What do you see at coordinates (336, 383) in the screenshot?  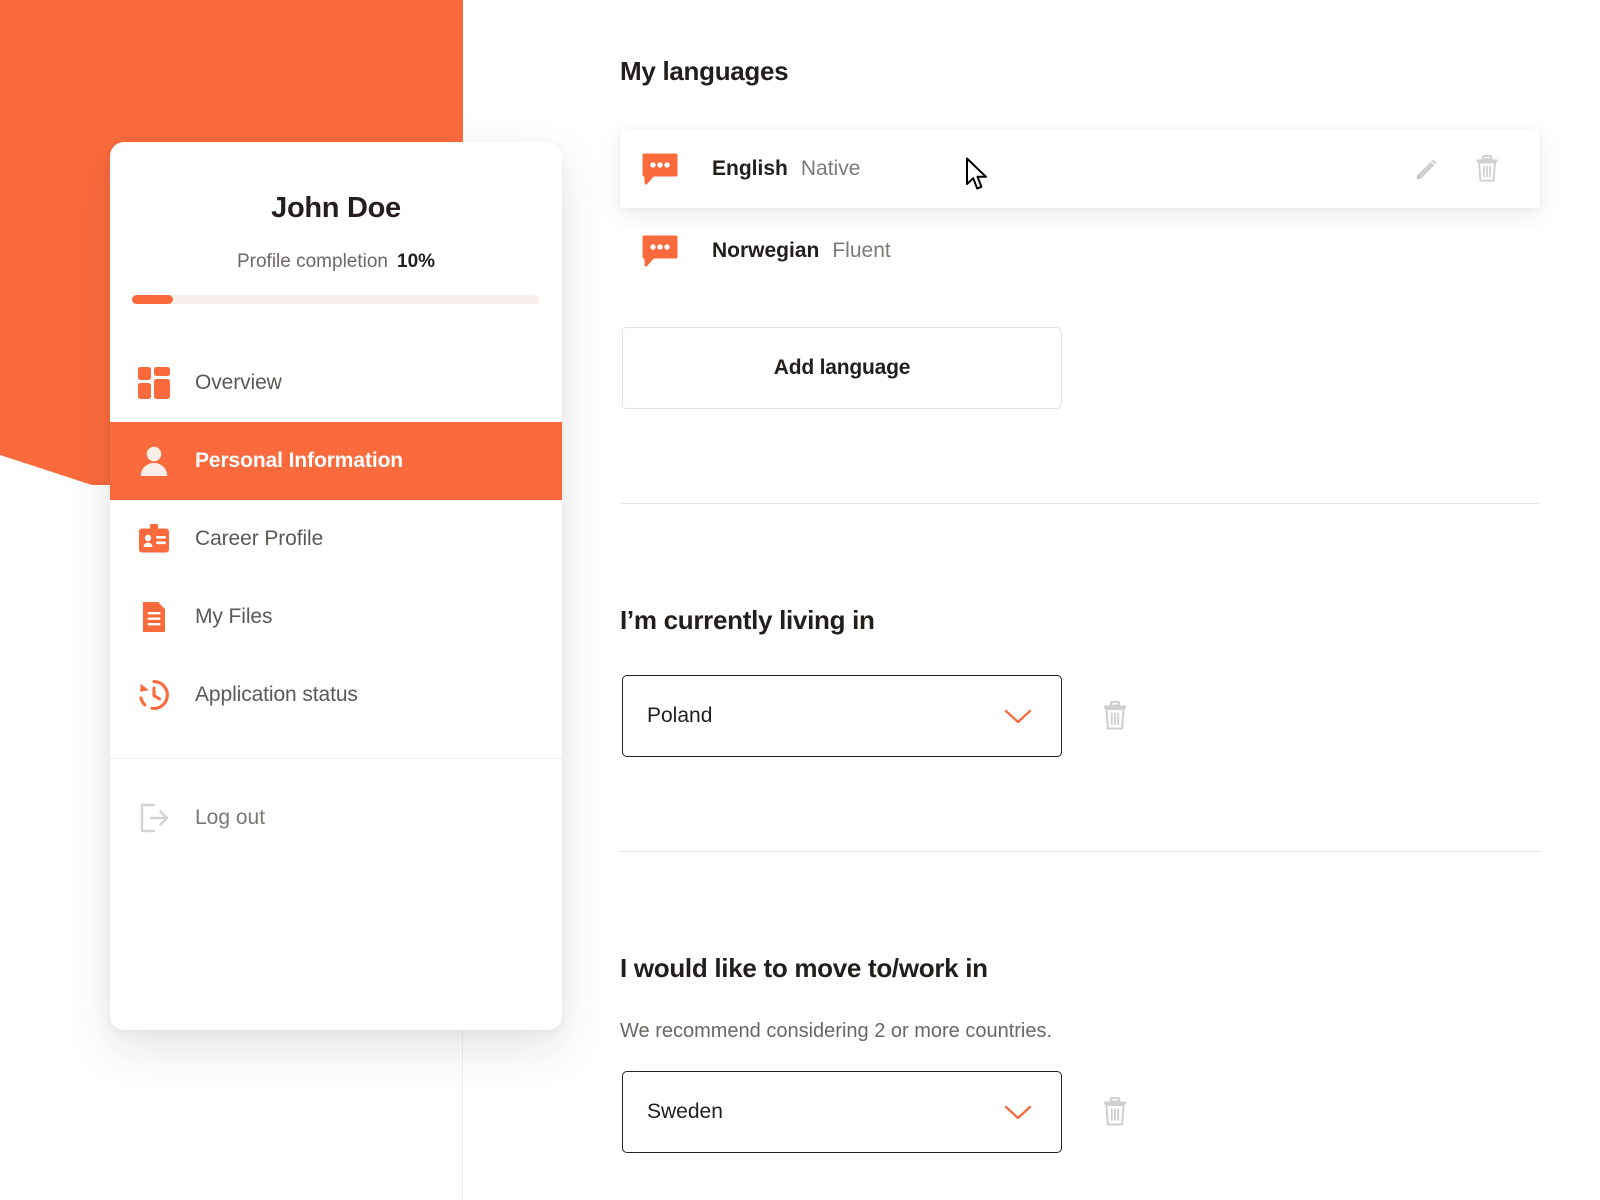 I see `sidebar-item-overview: Overview` at bounding box center [336, 383].